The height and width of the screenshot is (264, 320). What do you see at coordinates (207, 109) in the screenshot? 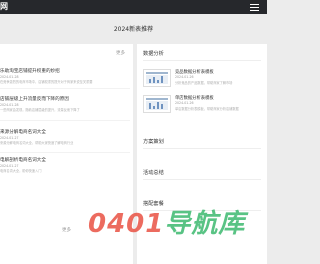
I see `template-excerpt: 单店数据分析表模板，帮助商家分析店铺数据` at bounding box center [207, 109].